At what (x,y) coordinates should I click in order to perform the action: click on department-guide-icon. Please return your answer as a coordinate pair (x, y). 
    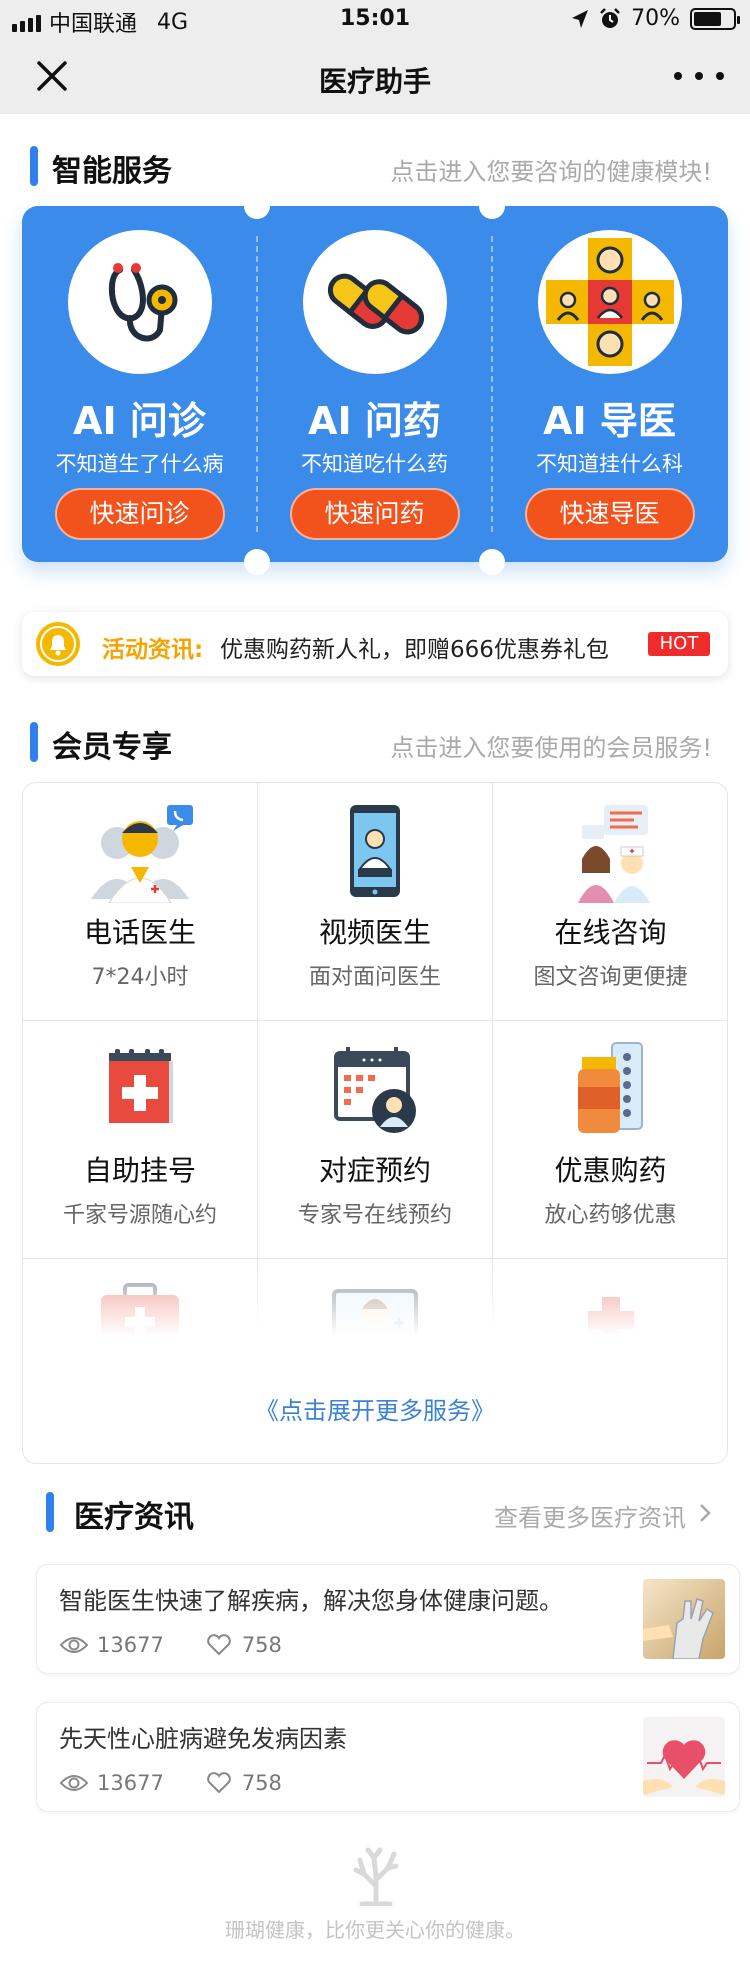
    Looking at the image, I should click on (609, 302).